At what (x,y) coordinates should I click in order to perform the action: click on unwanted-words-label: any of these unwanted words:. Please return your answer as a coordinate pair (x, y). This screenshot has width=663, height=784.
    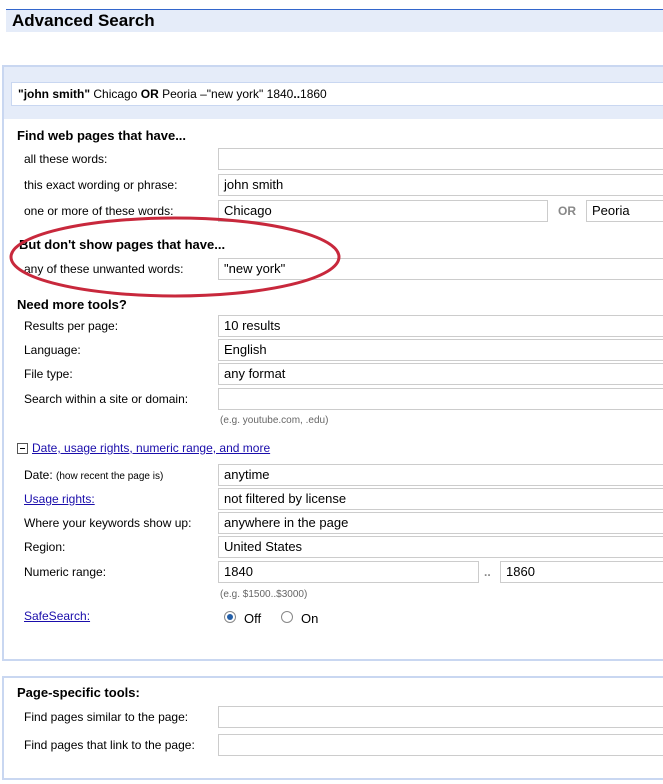
    Looking at the image, I should click on (104, 269).